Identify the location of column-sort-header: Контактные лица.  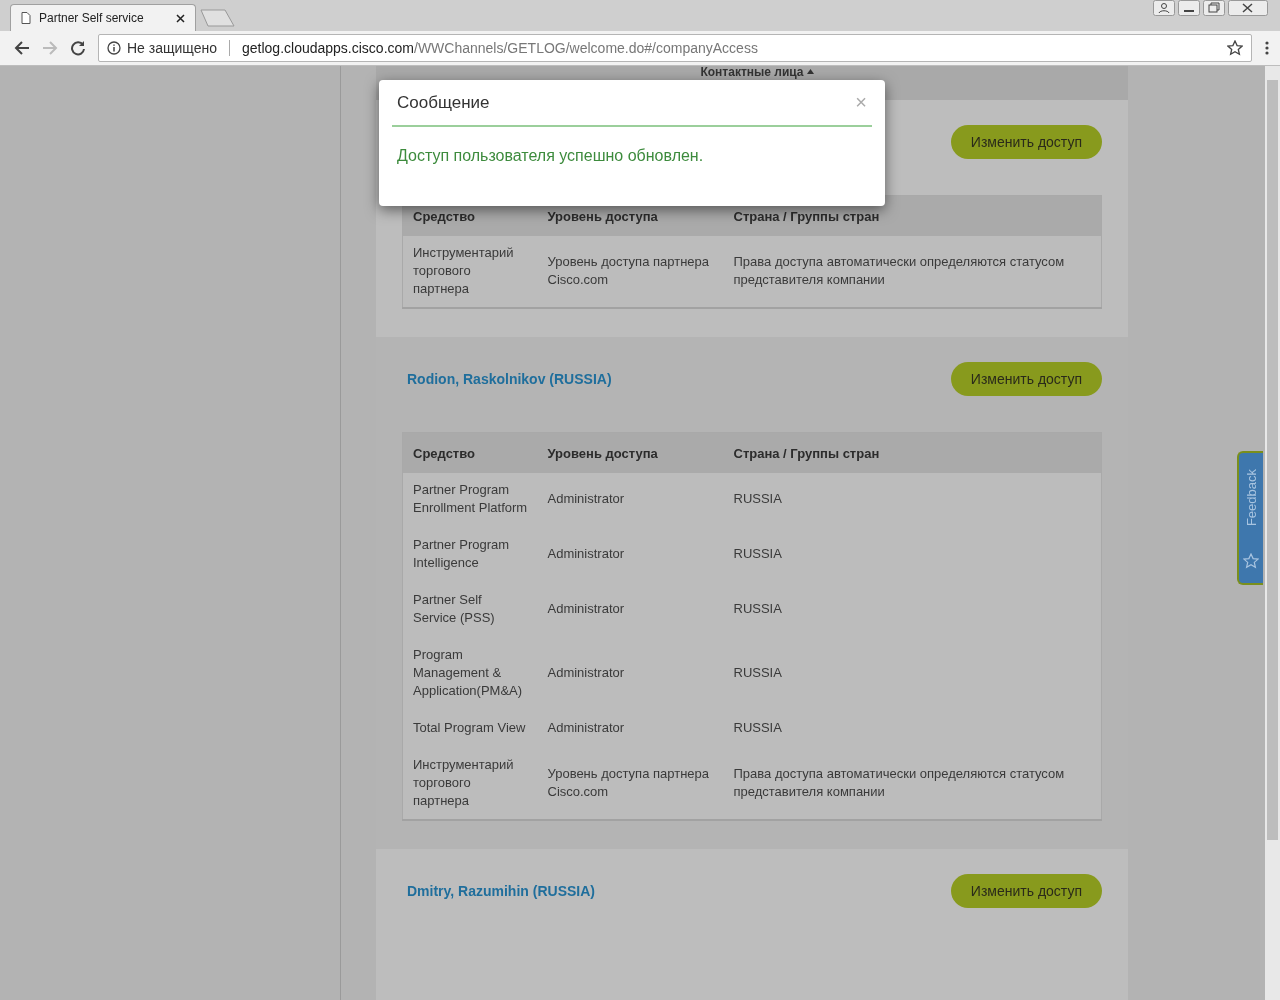
(752, 72).